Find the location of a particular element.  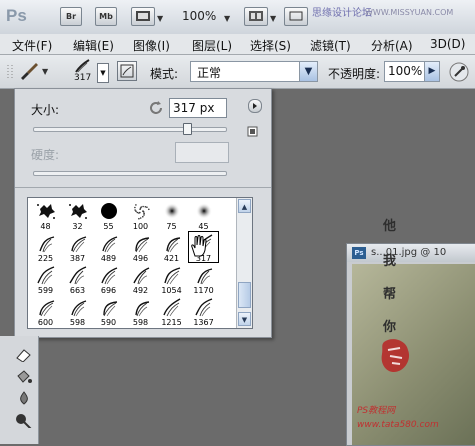

watermark-char: 帮 is located at coordinates (390, 294).